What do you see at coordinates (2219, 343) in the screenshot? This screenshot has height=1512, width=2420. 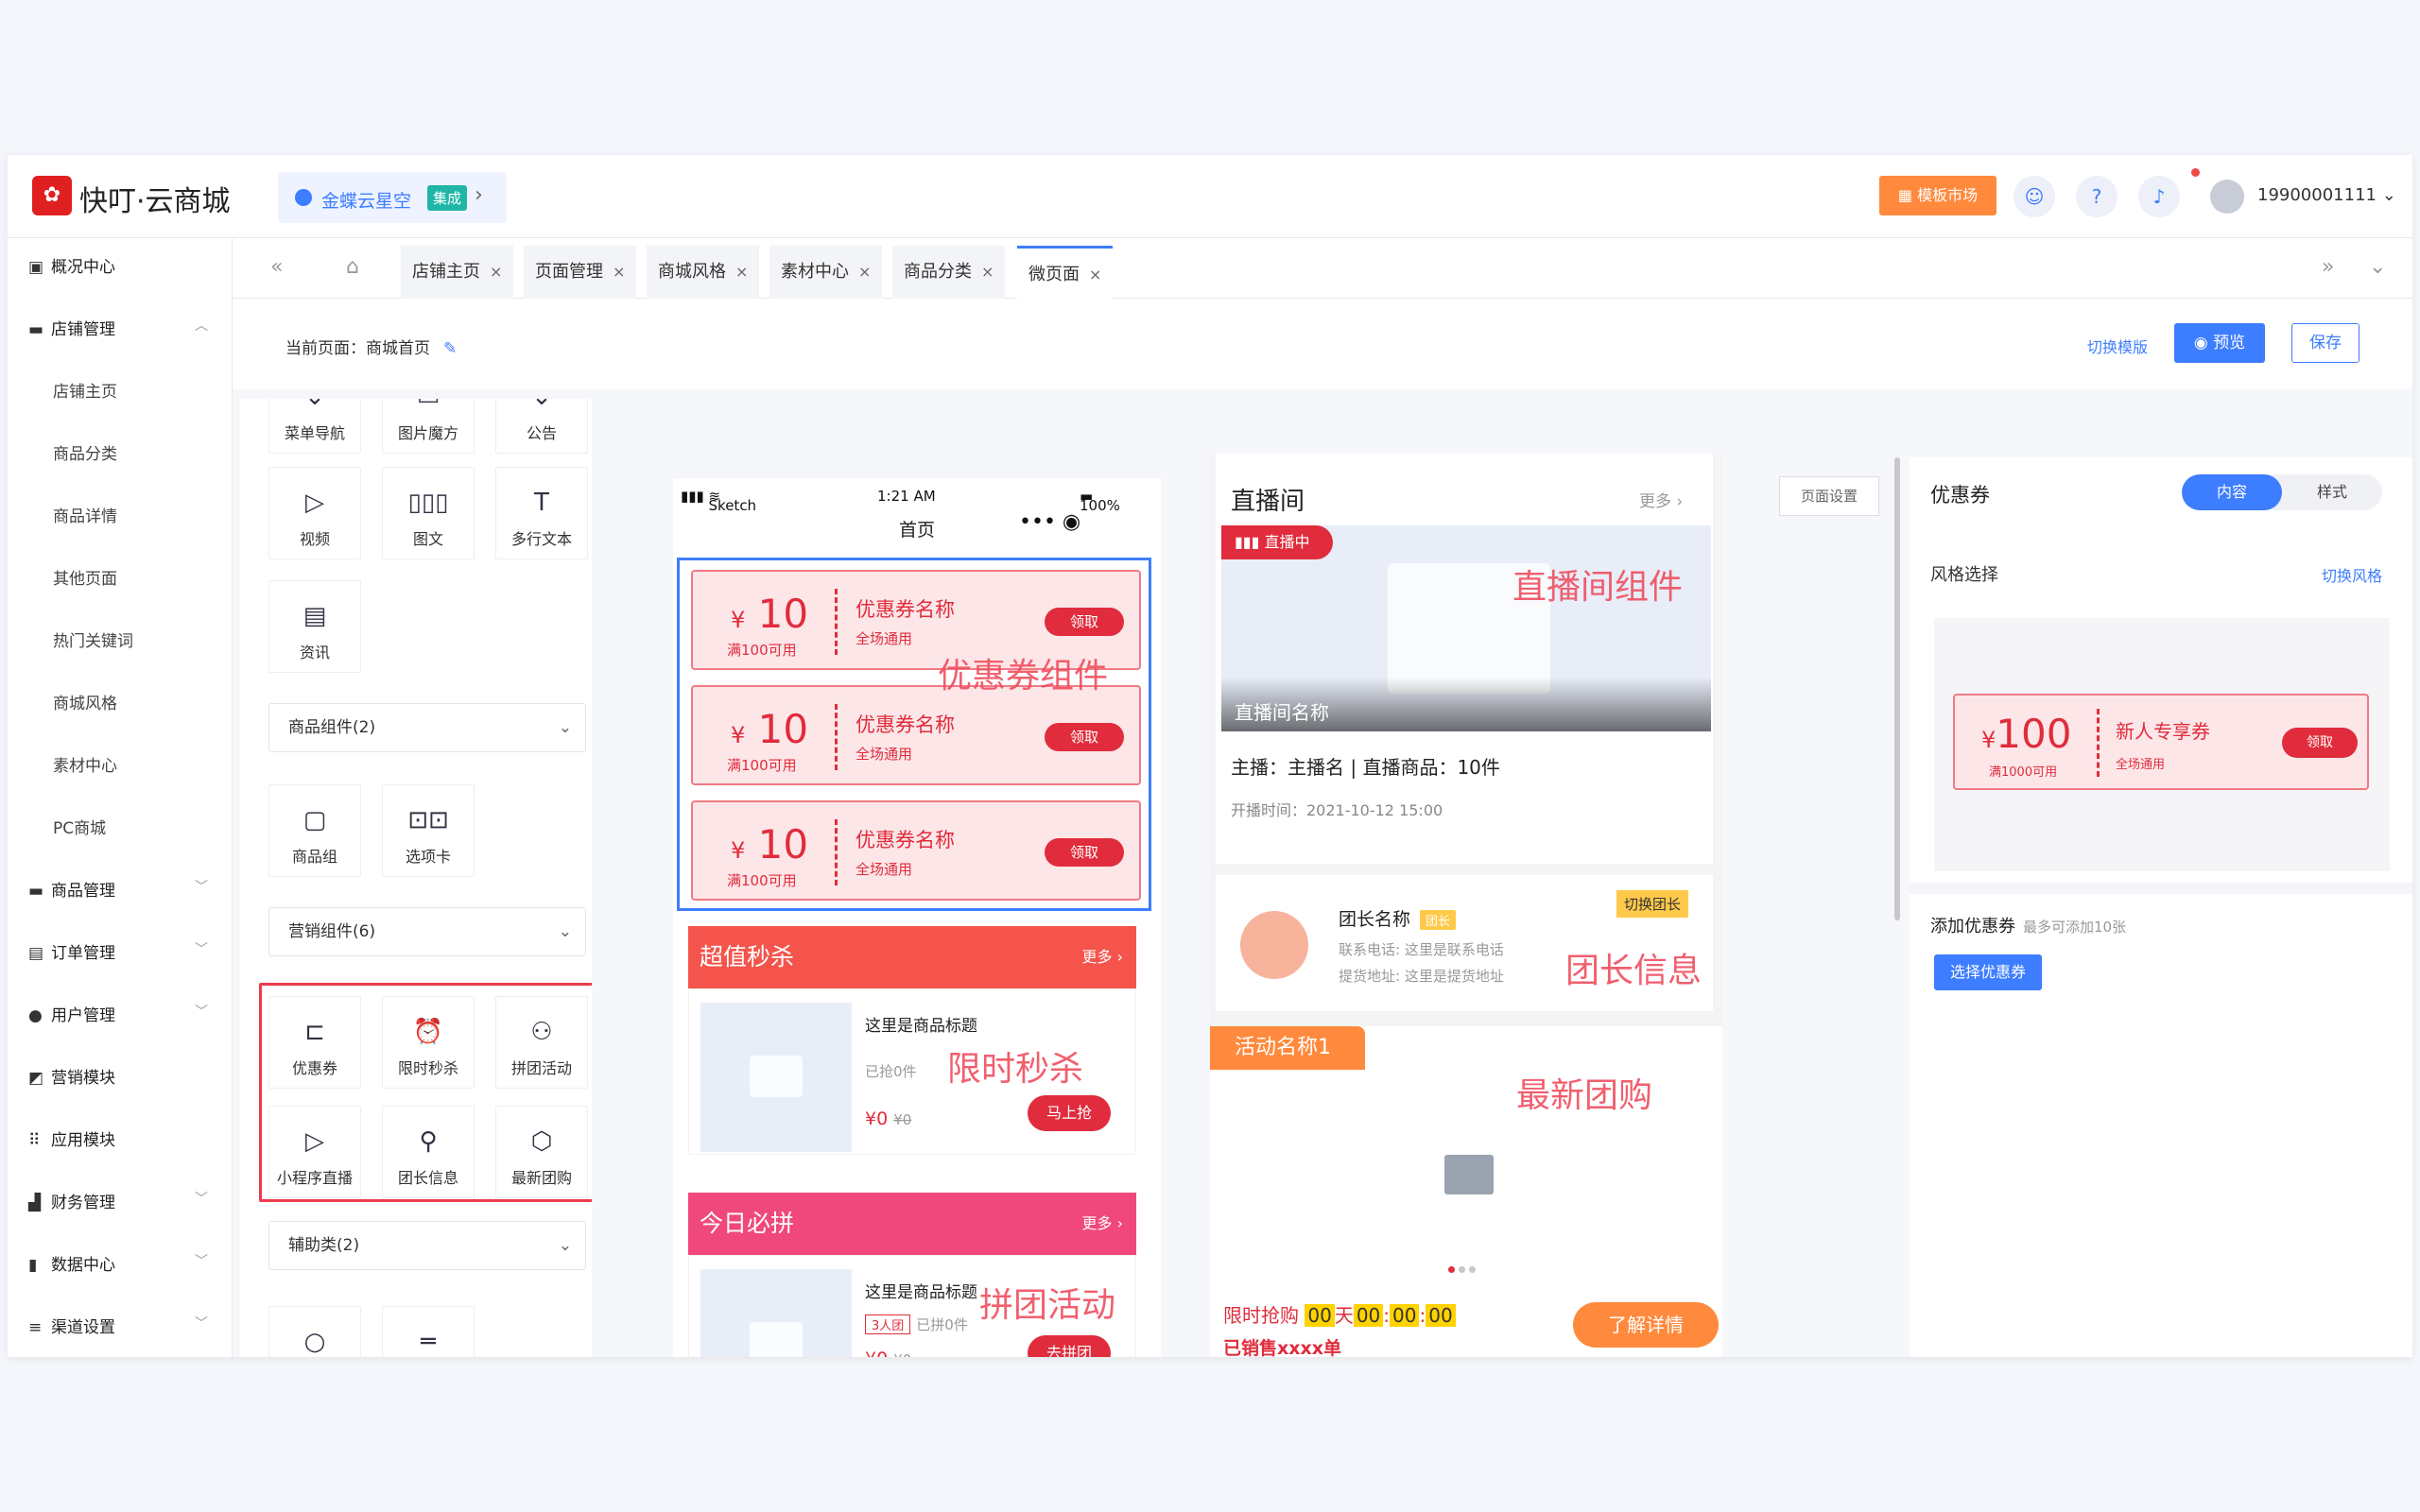 I see `preview-button: ◉ 预览` at bounding box center [2219, 343].